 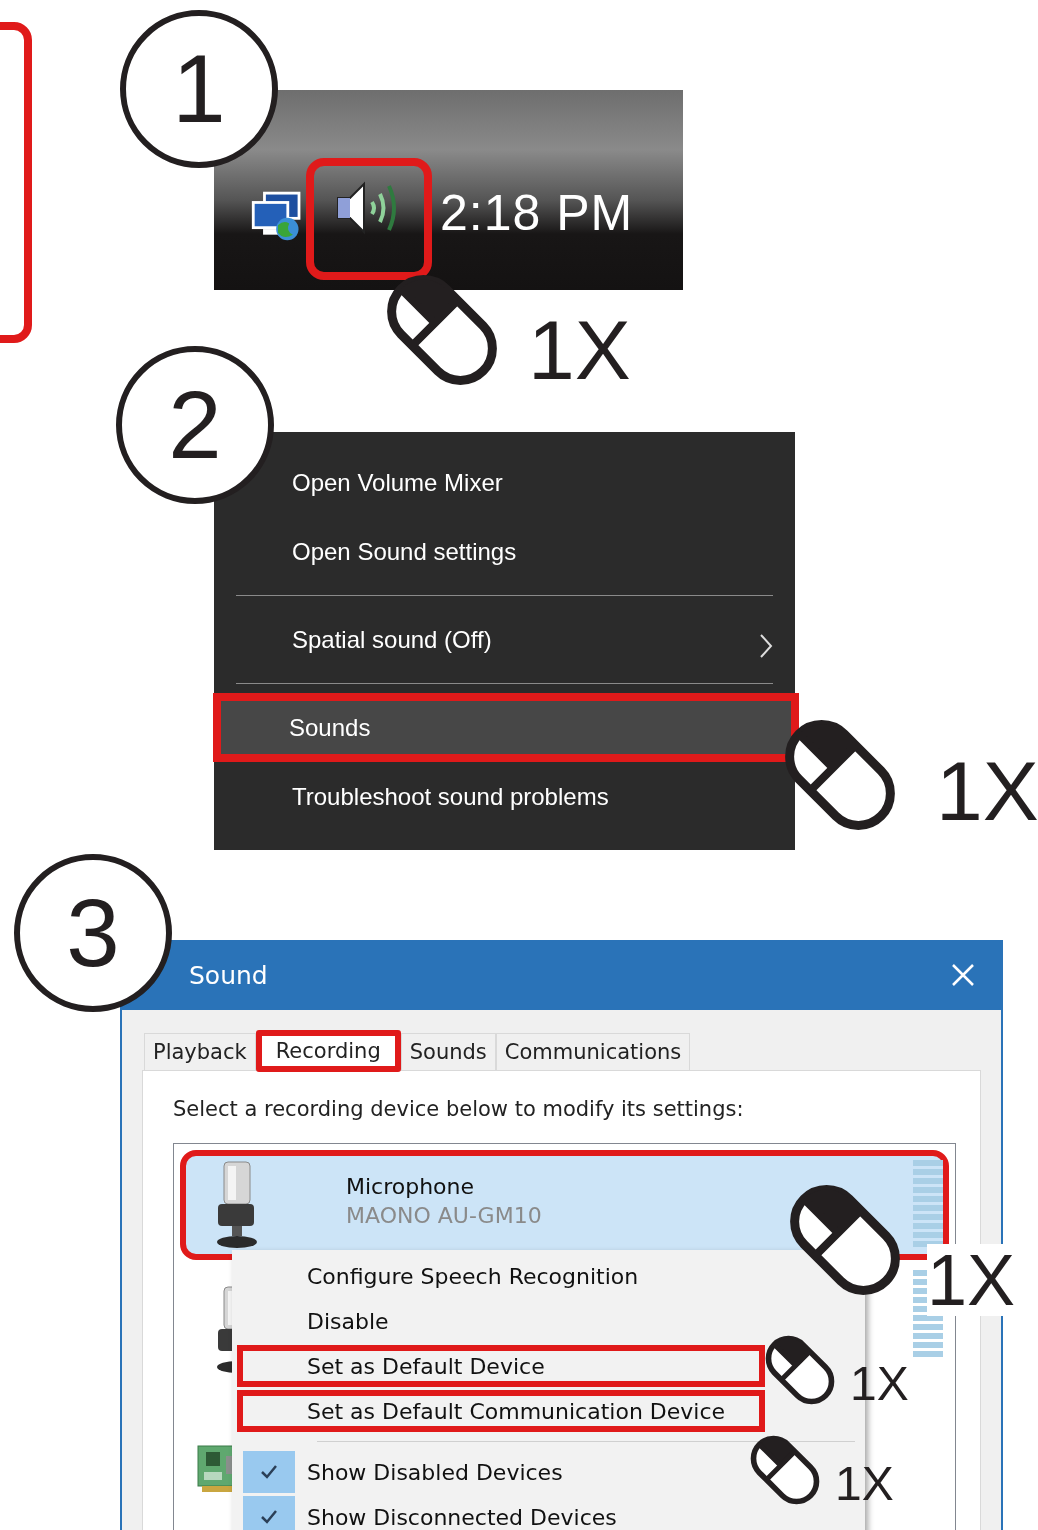 What do you see at coordinates (593, 1051) in the screenshot?
I see `tab: Communications` at bounding box center [593, 1051].